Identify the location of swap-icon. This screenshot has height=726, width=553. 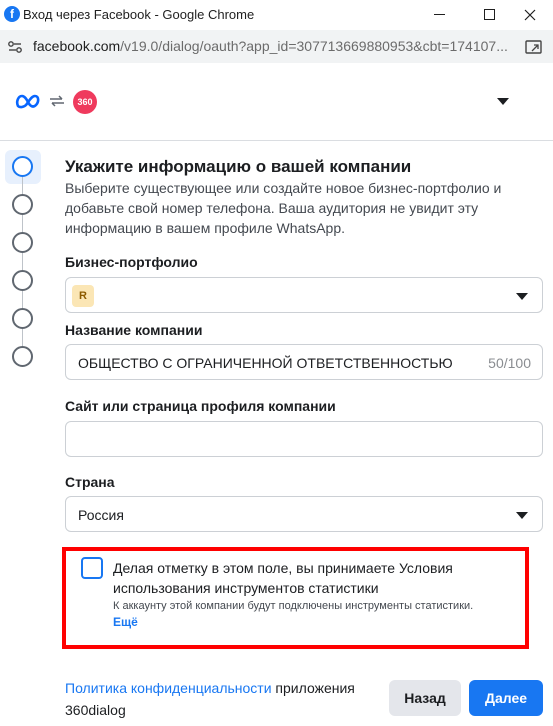
(57, 101).